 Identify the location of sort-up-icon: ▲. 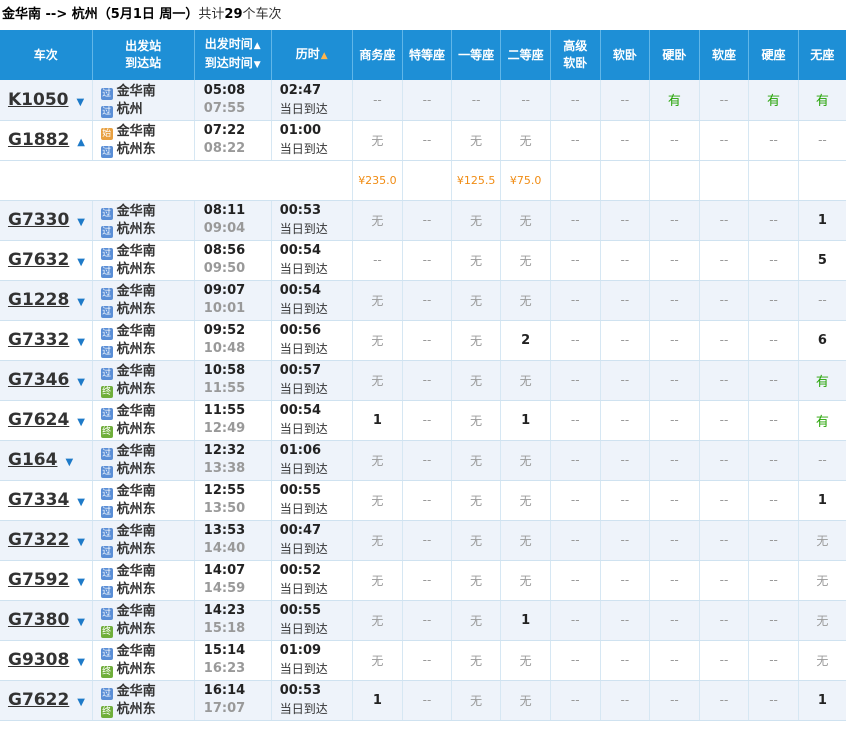
(257, 46).